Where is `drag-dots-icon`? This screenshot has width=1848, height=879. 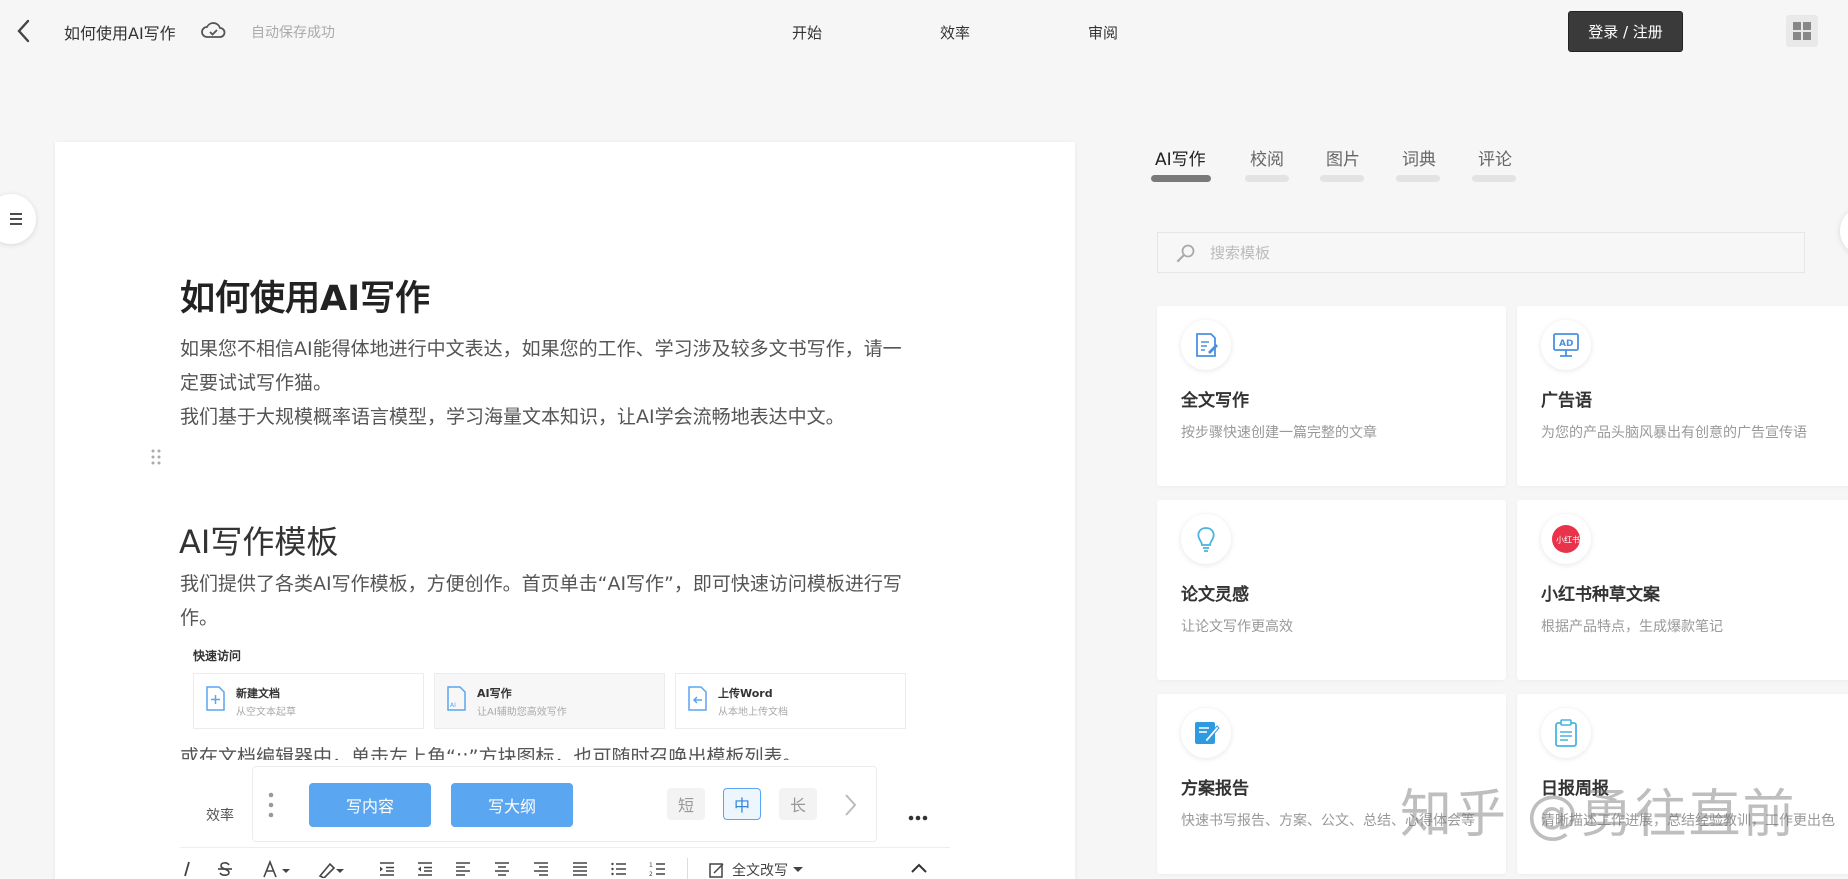 drag-dots-icon is located at coordinates (271, 805).